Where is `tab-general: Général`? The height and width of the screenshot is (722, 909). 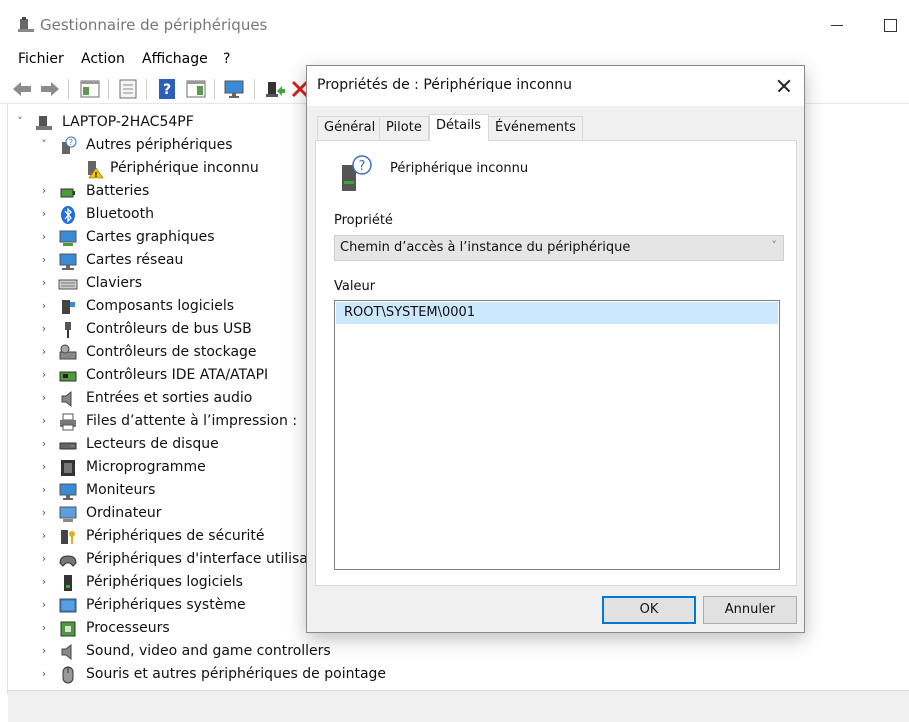
tab-general: Général is located at coordinates (350, 128).